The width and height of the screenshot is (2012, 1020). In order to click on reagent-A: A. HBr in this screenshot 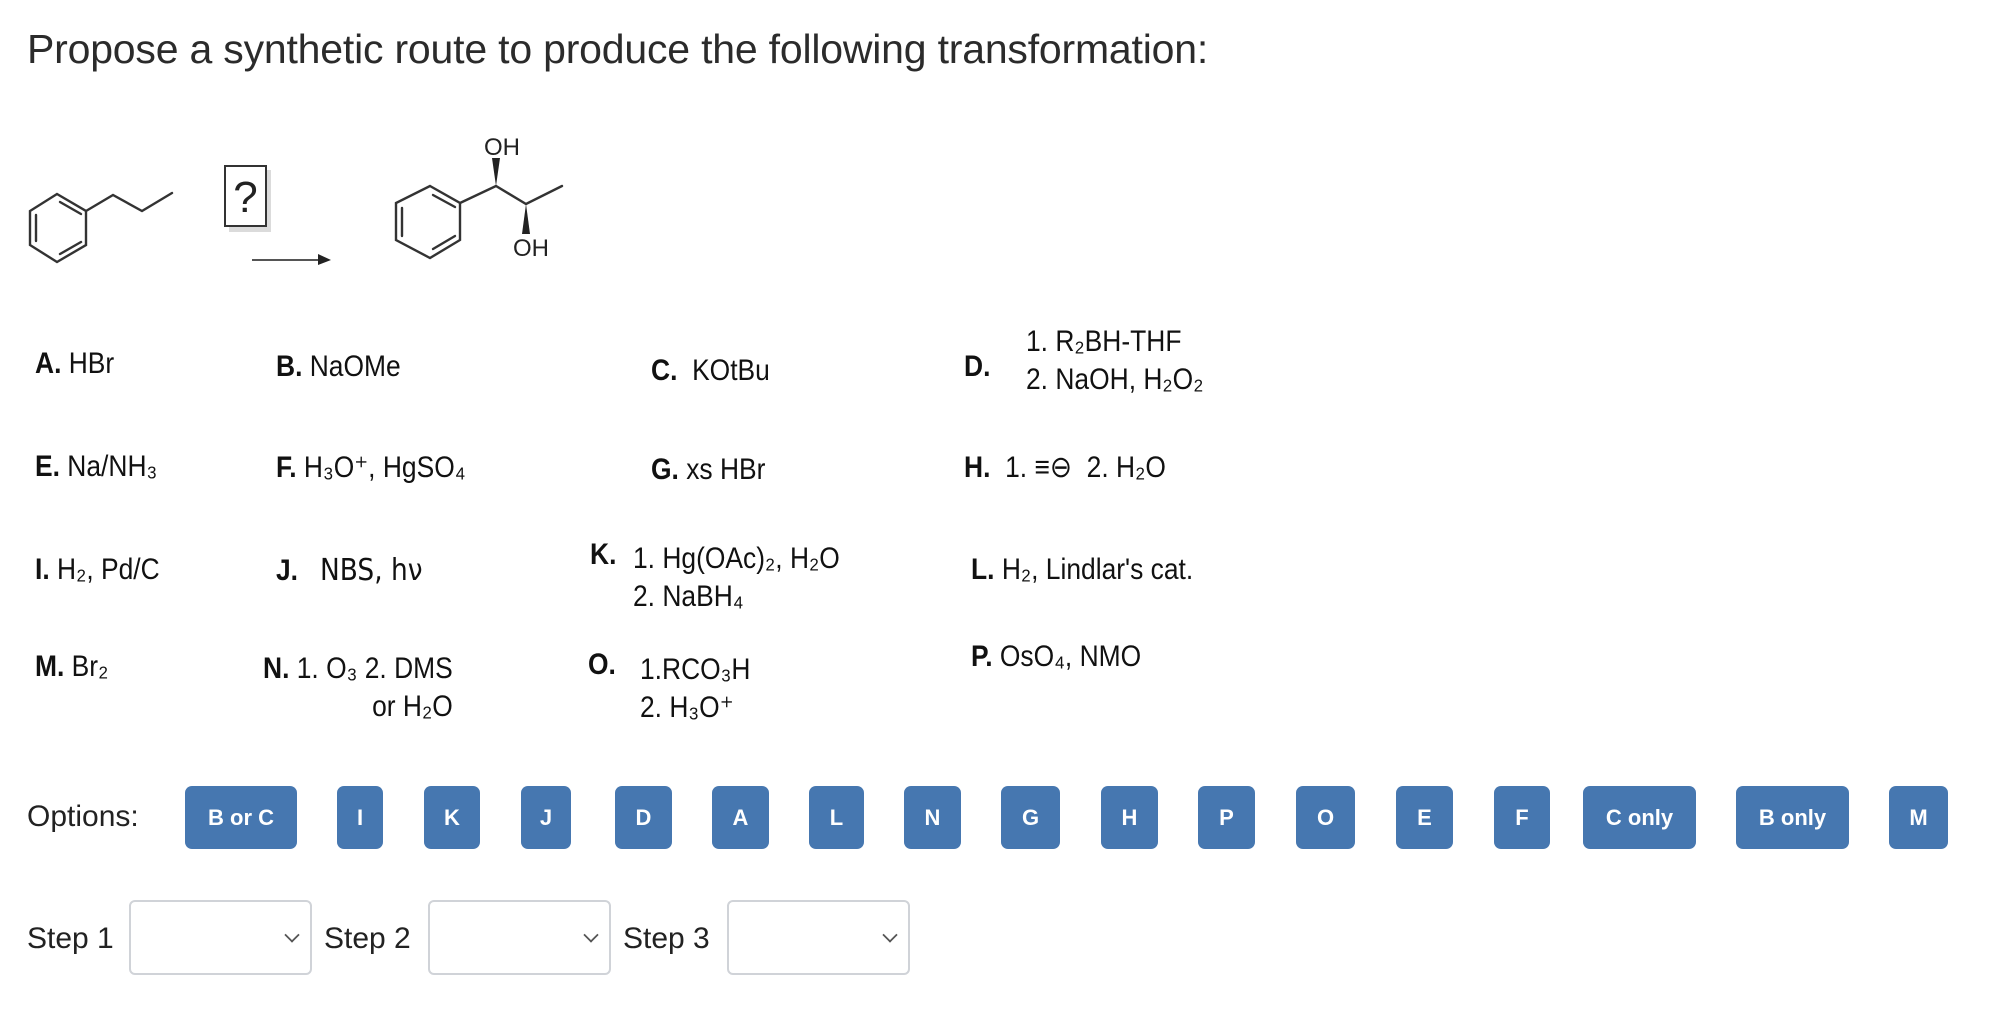, I will do `click(75, 363)`.